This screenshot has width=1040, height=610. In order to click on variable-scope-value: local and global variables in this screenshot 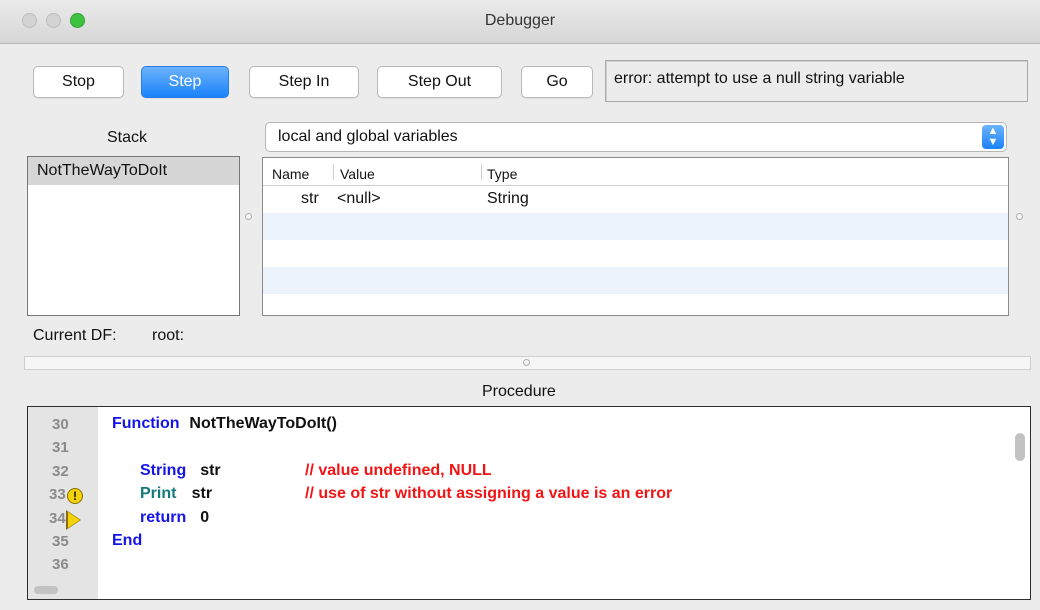, I will do `click(368, 136)`.